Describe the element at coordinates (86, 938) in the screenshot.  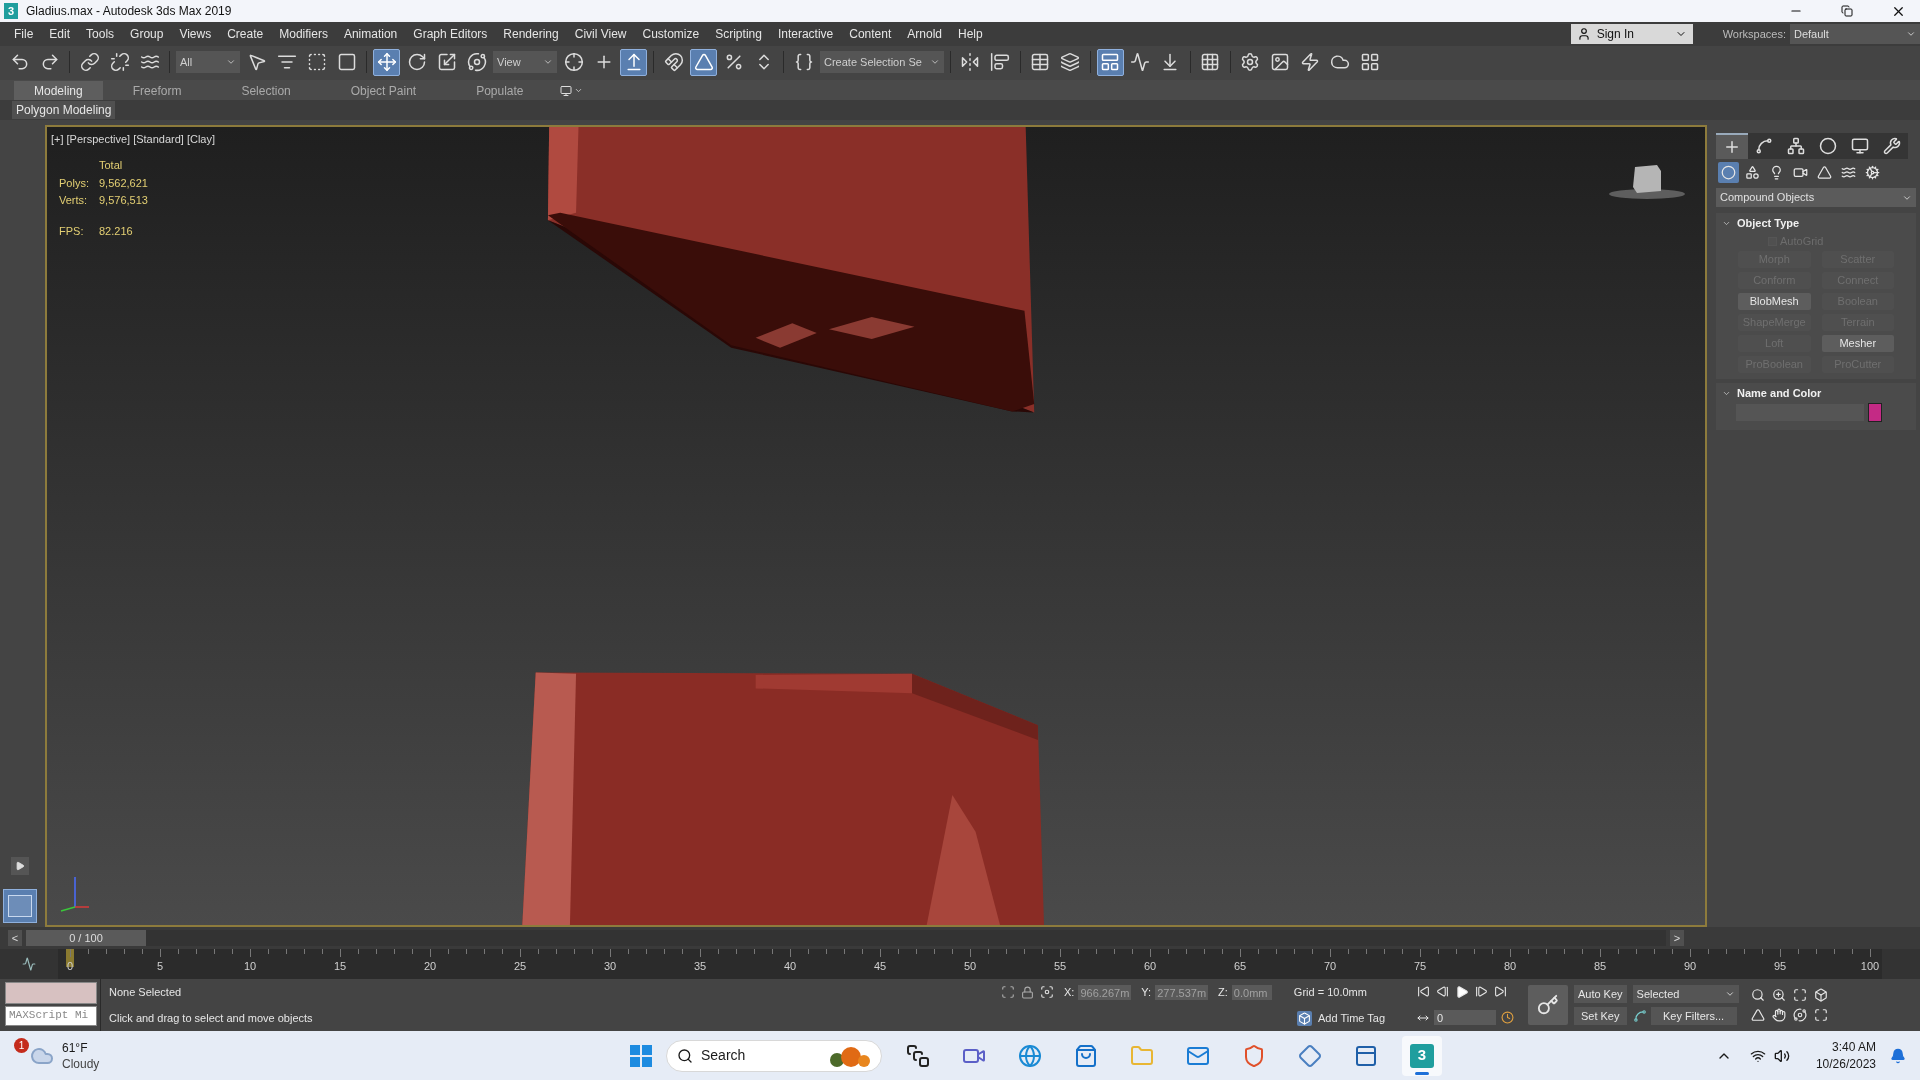
I see `time-slider-thumb: 0 / 100` at that location.